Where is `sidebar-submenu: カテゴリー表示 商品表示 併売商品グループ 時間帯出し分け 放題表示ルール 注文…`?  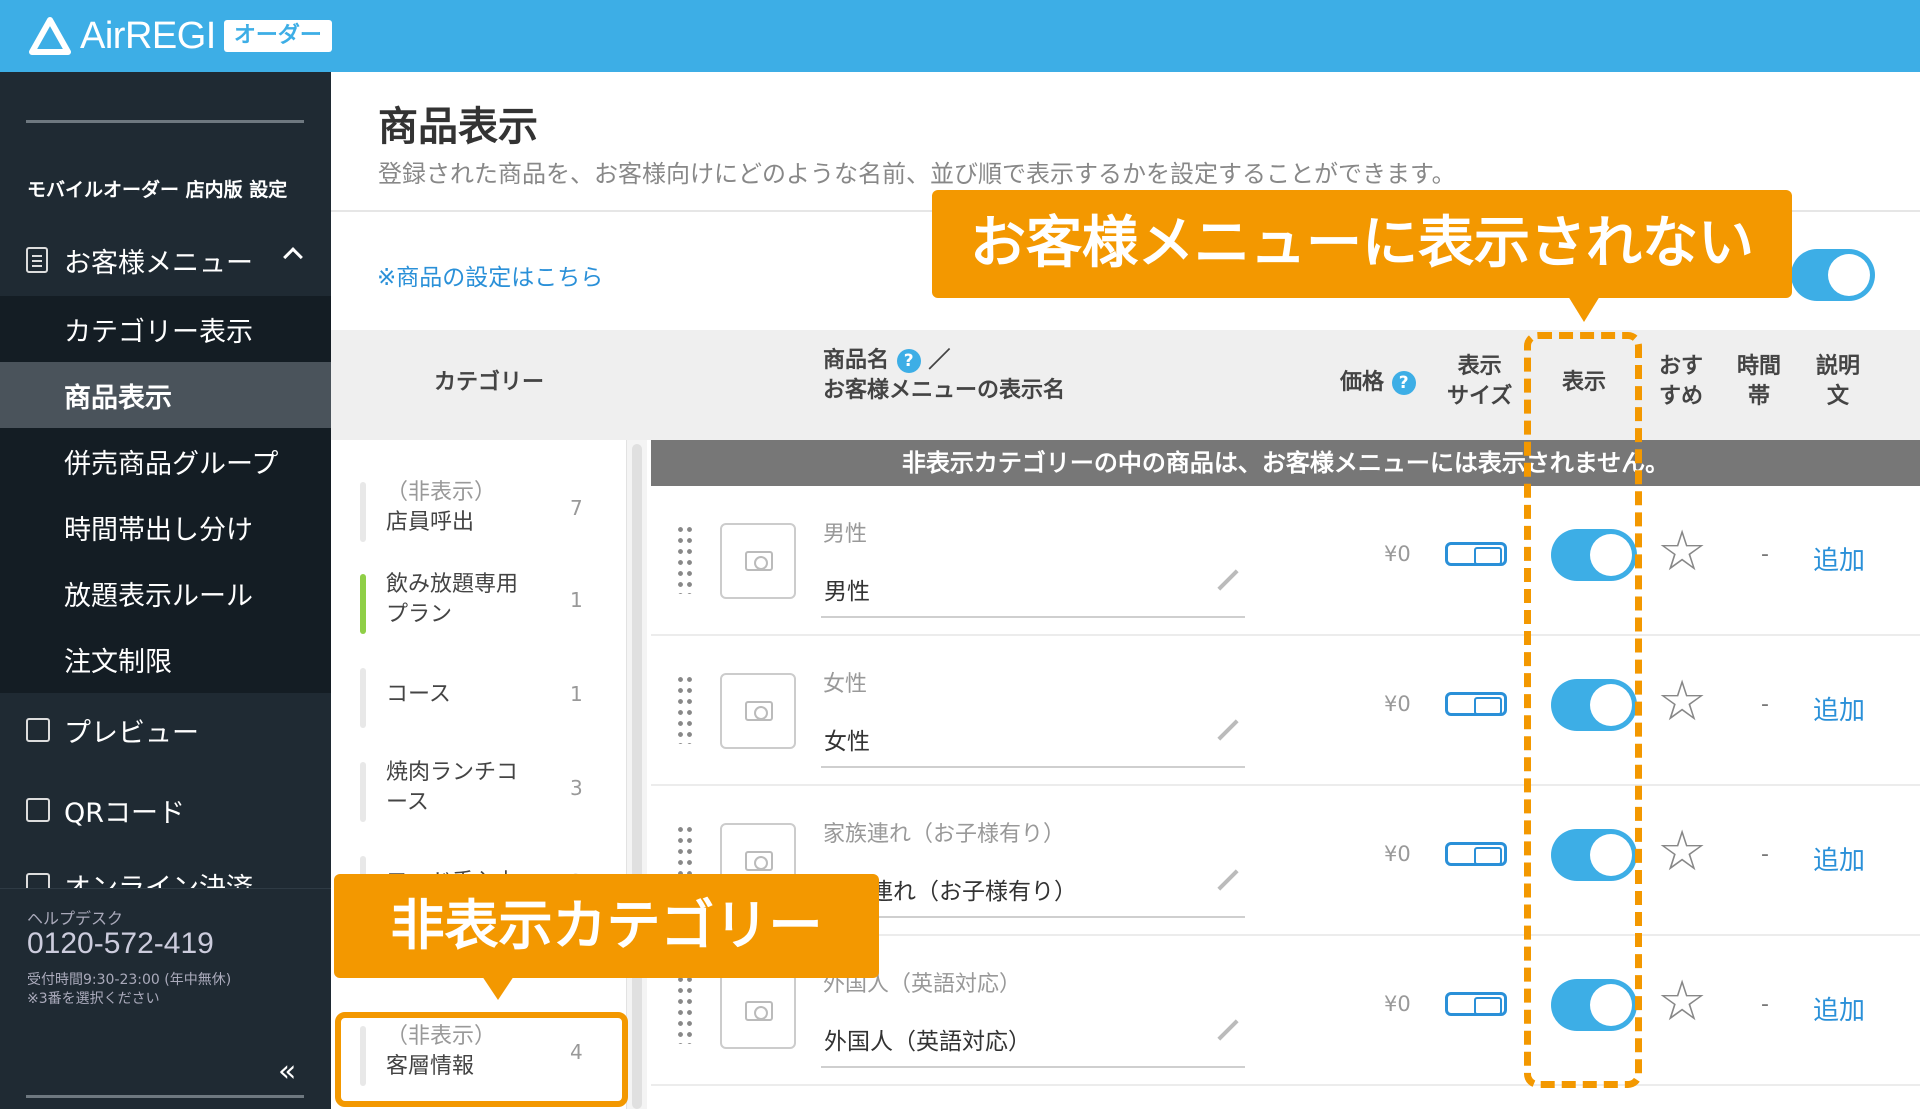
sidebar-submenu: カテゴリー表示 商品表示 併売商品グループ 時間帯出し分け 放題表示ルール 注文… is located at coordinates (165, 494).